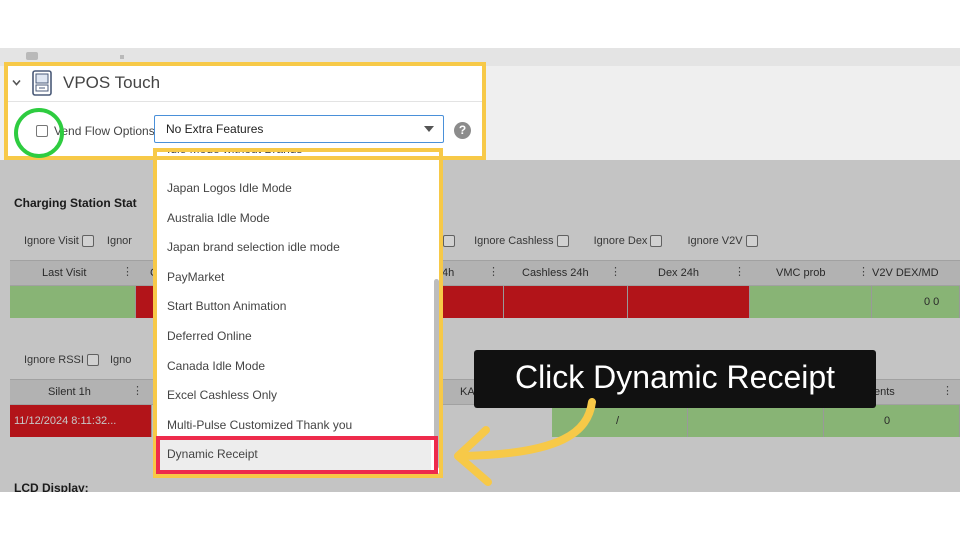  Describe the element at coordinates (884, 392) in the screenshot. I see `col-events: ents` at that location.